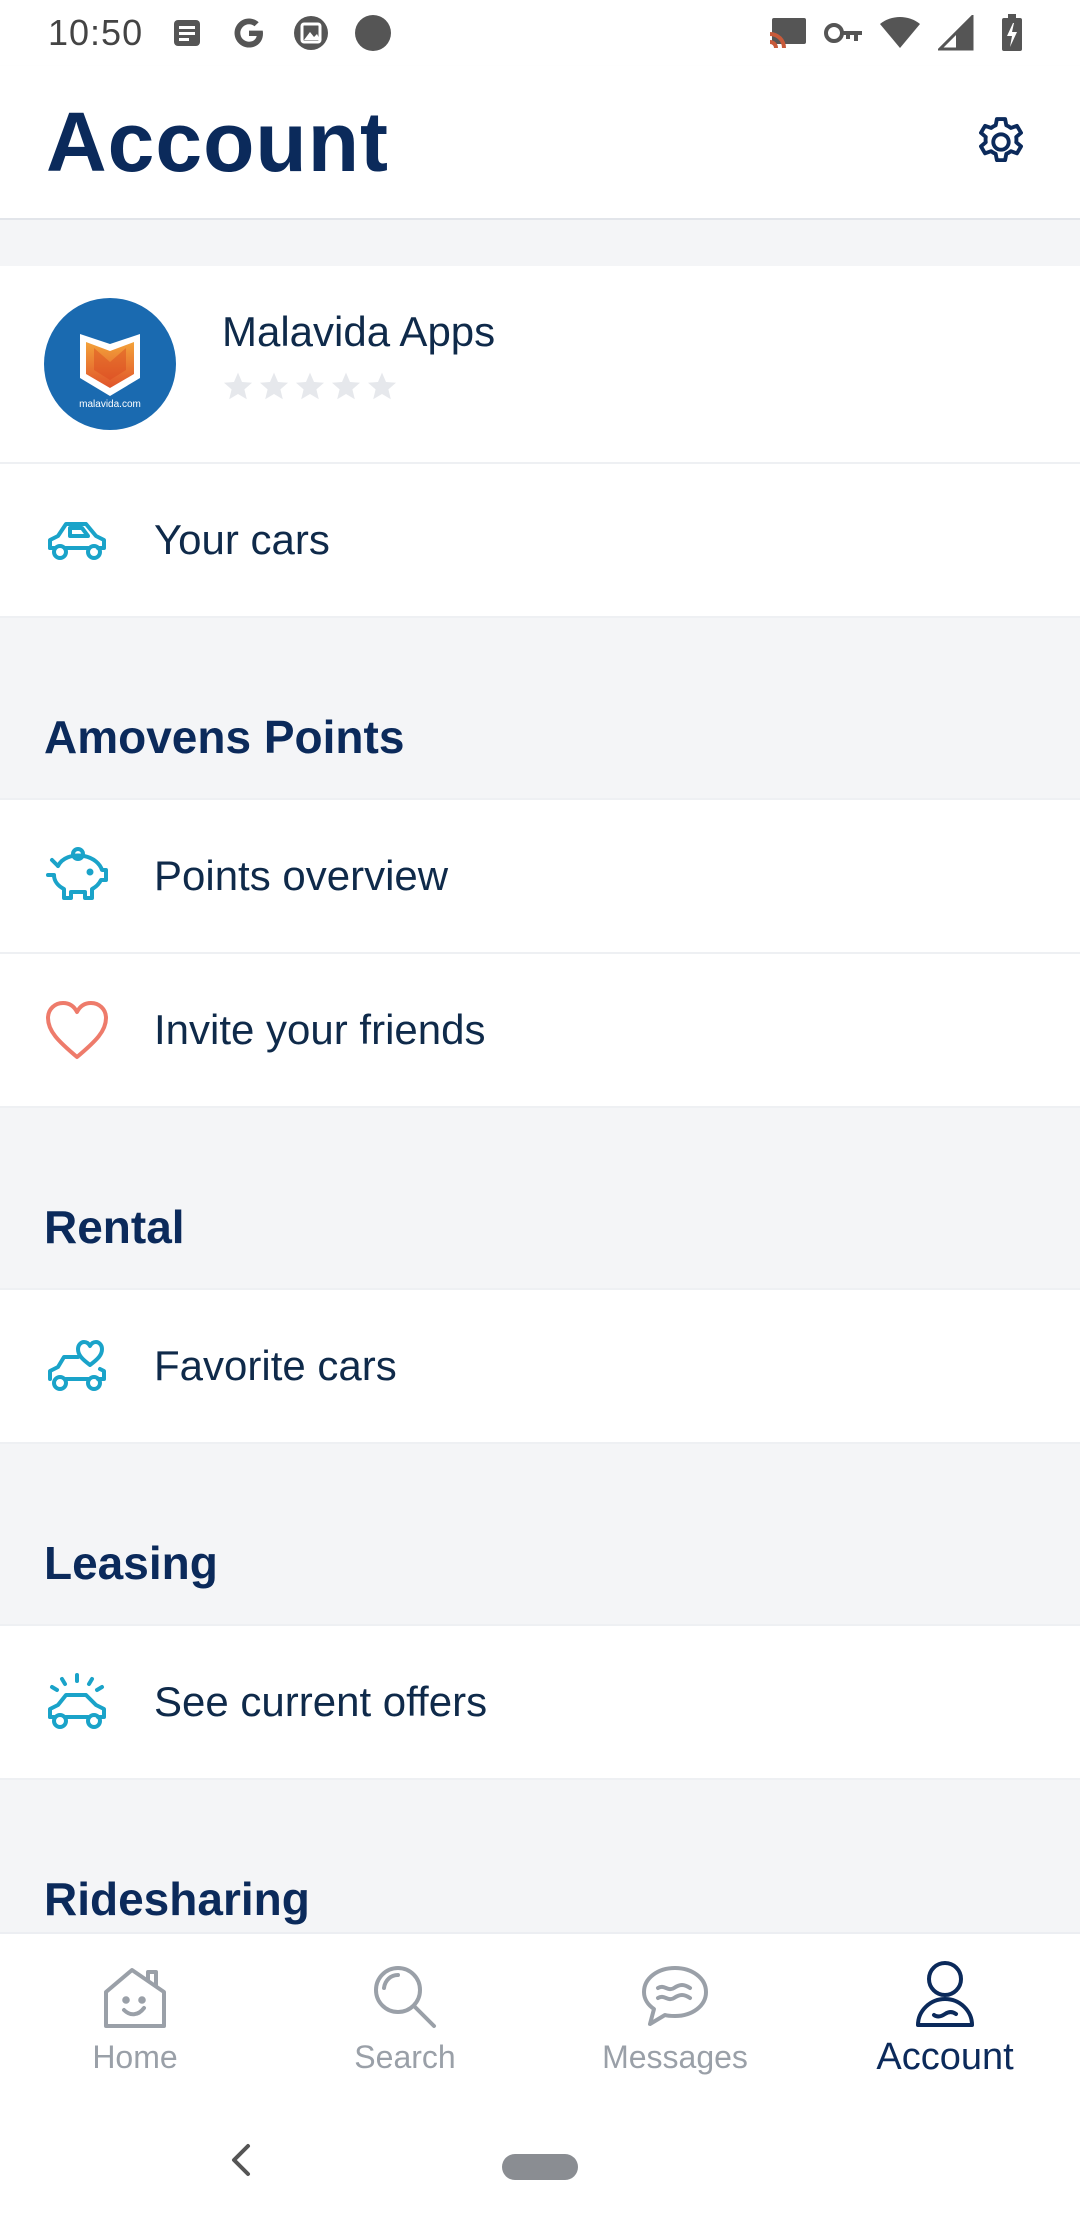  What do you see at coordinates (540, 1031) in the screenshot?
I see `invite-friends-item: Invite your friends` at bounding box center [540, 1031].